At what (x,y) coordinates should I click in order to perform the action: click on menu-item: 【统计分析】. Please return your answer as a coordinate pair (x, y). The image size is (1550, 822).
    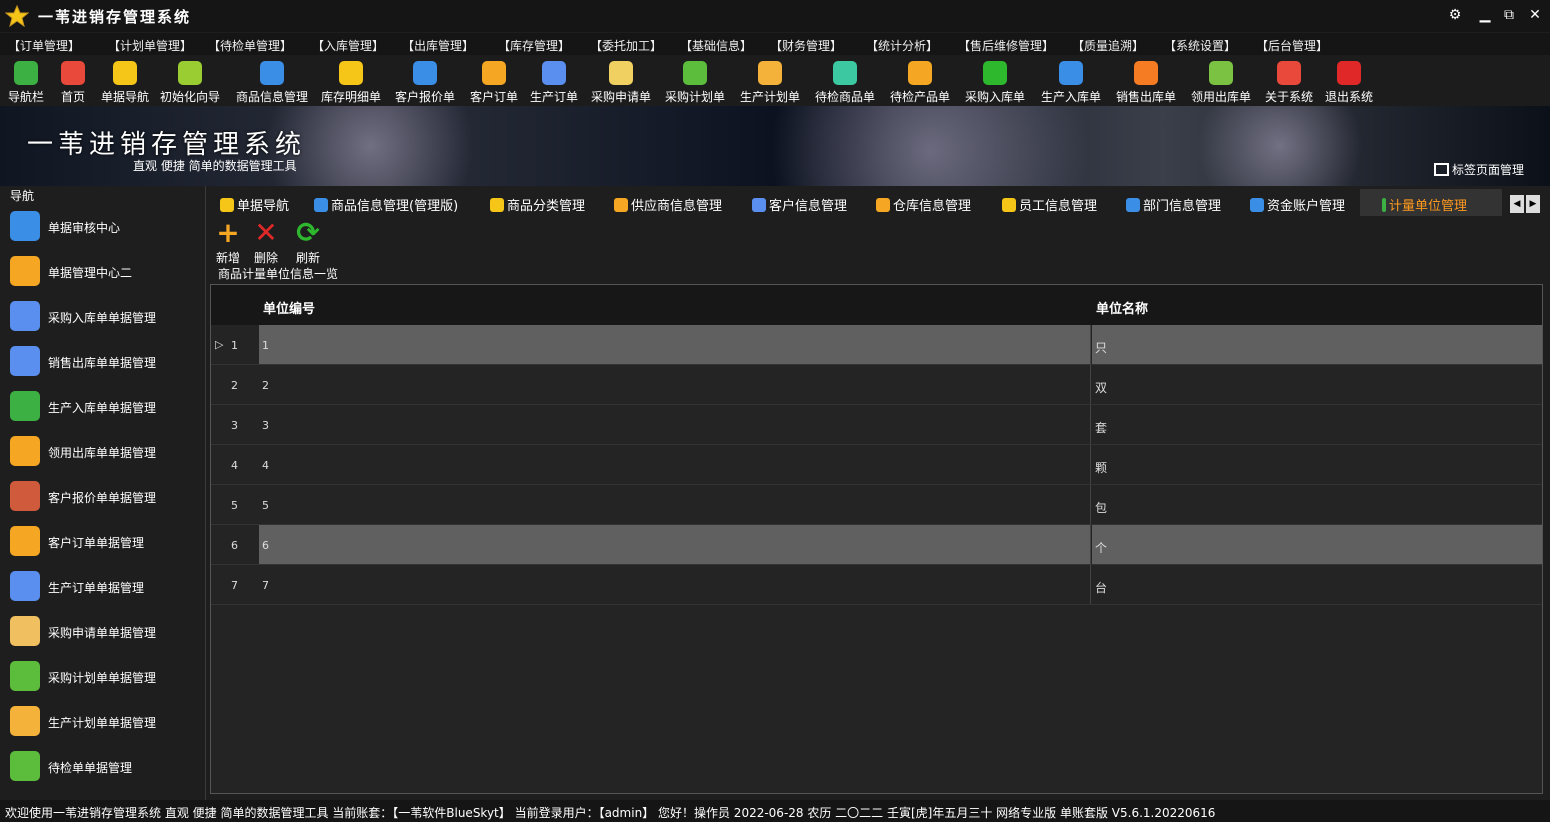
    Looking at the image, I should click on (902, 45).